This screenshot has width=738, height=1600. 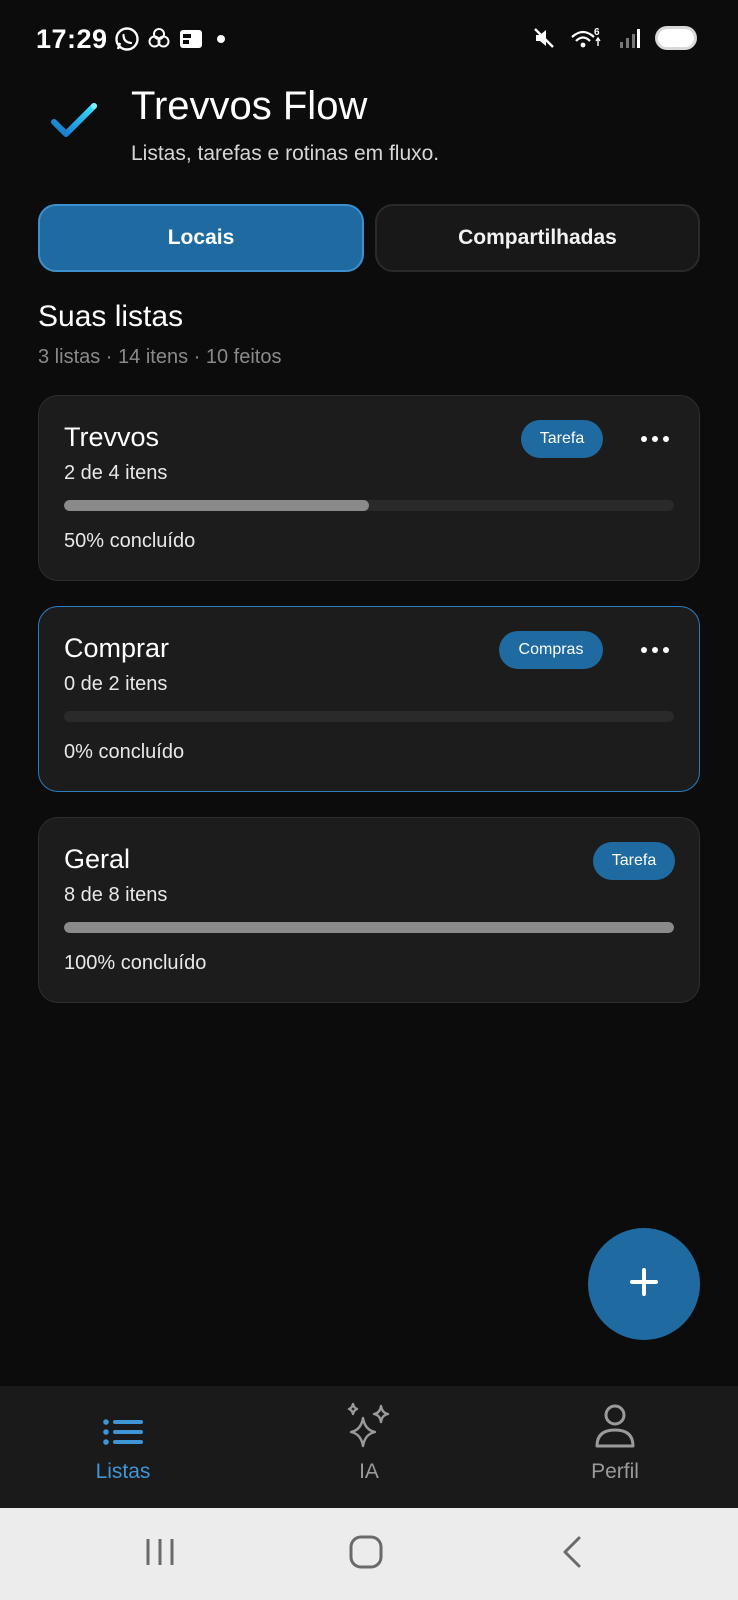 What do you see at coordinates (191, 39) in the screenshot?
I see `news-icon` at bounding box center [191, 39].